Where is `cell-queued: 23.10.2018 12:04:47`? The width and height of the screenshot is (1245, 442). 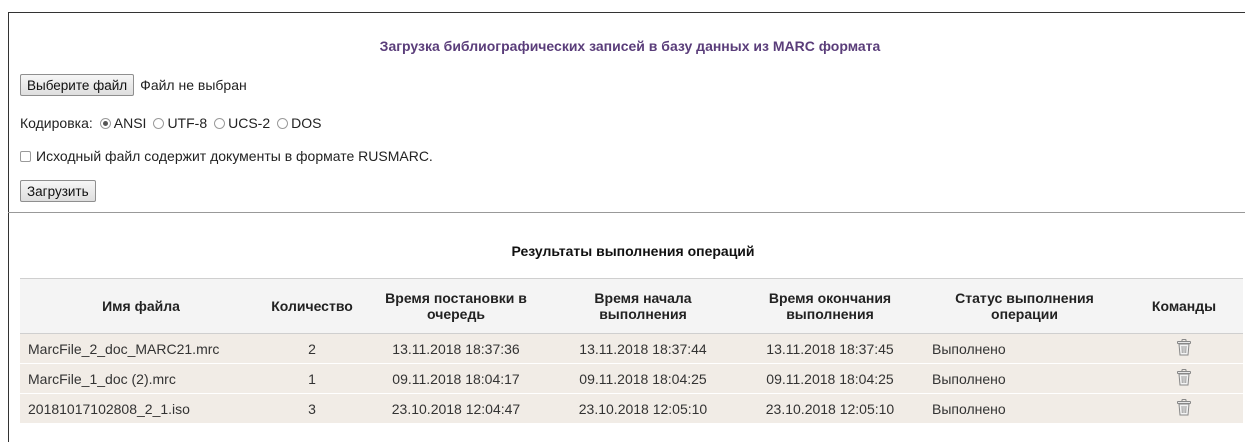
cell-queued: 23.10.2018 12:04:47 is located at coordinates (456, 409).